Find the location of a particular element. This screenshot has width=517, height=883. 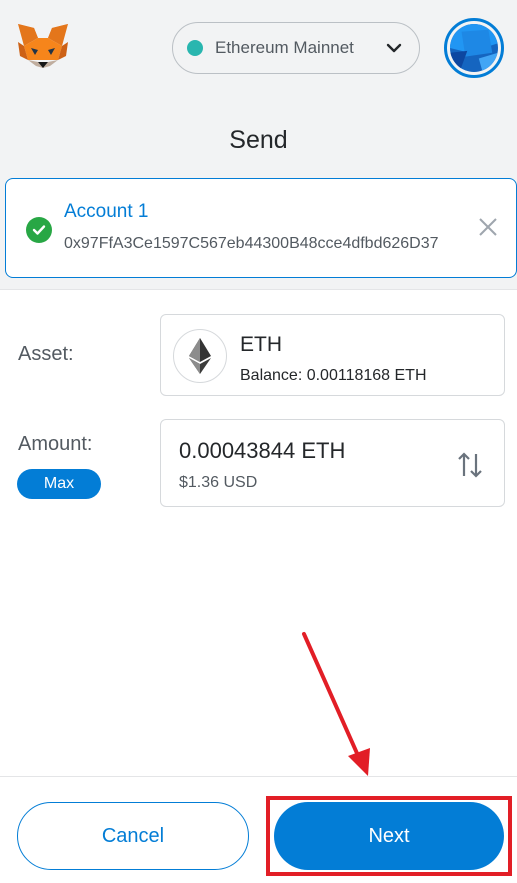

amount-label: Amount: is located at coordinates (55, 444).